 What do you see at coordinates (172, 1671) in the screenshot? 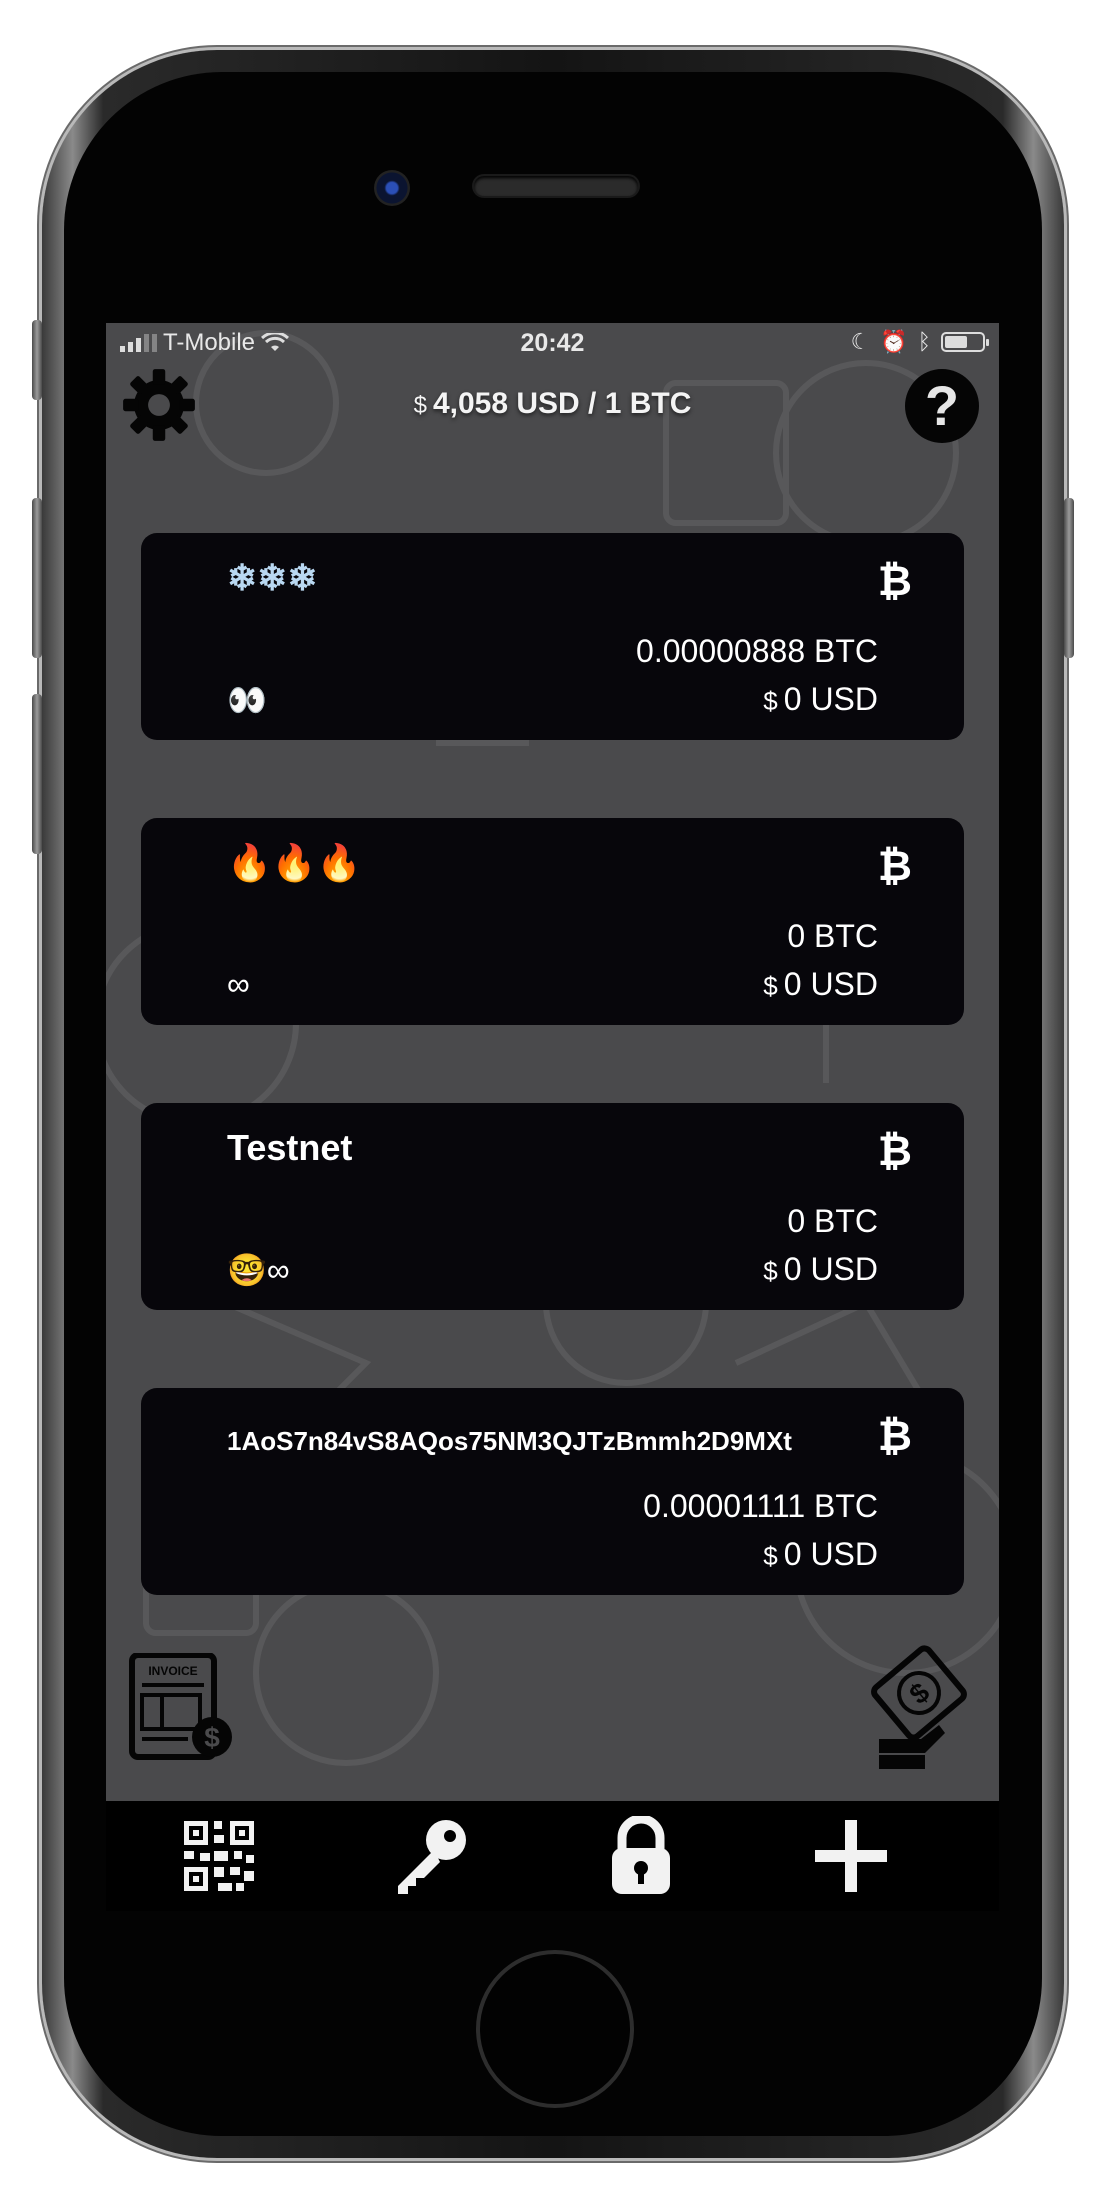
I see `invoice-text: INVOICE` at bounding box center [172, 1671].